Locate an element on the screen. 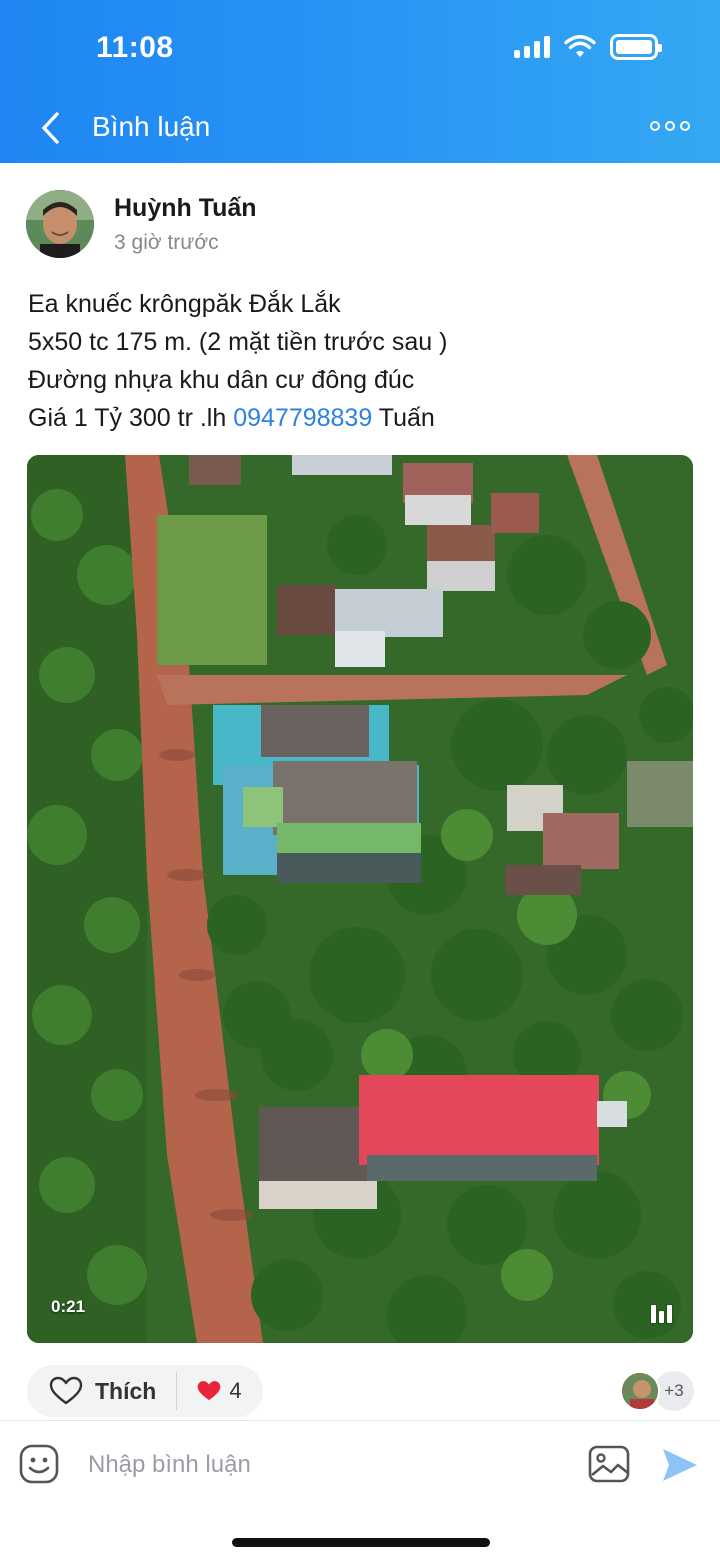 This screenshot has width=720, height=1560. reactors: +3 is located at coordinates (657, 1391).